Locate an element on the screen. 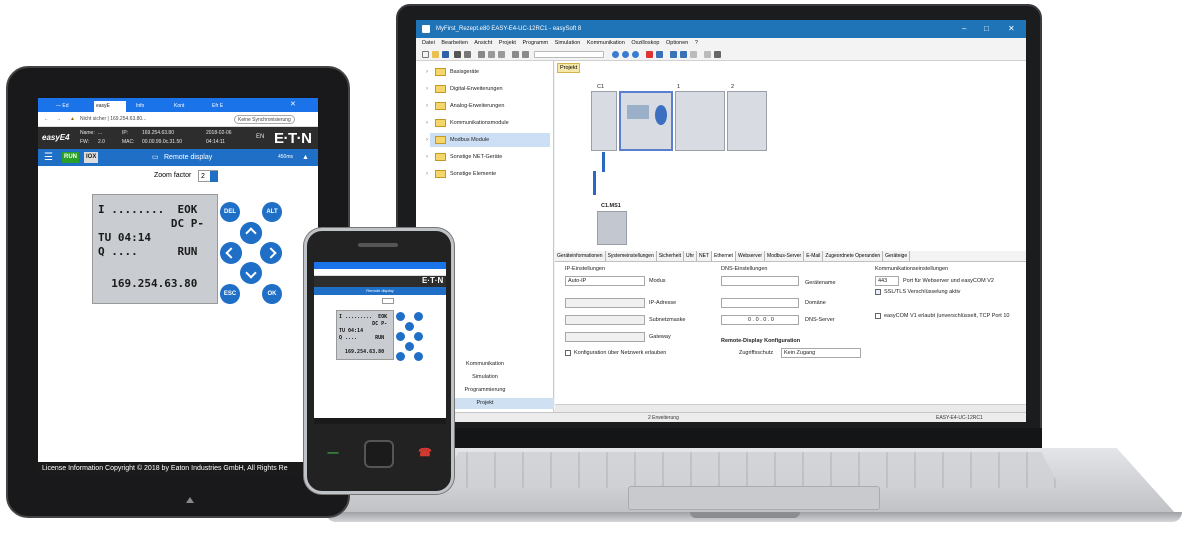 This screenshot has width=1194, height=555. minimize-icon: – is located at coordinates (964, 29).